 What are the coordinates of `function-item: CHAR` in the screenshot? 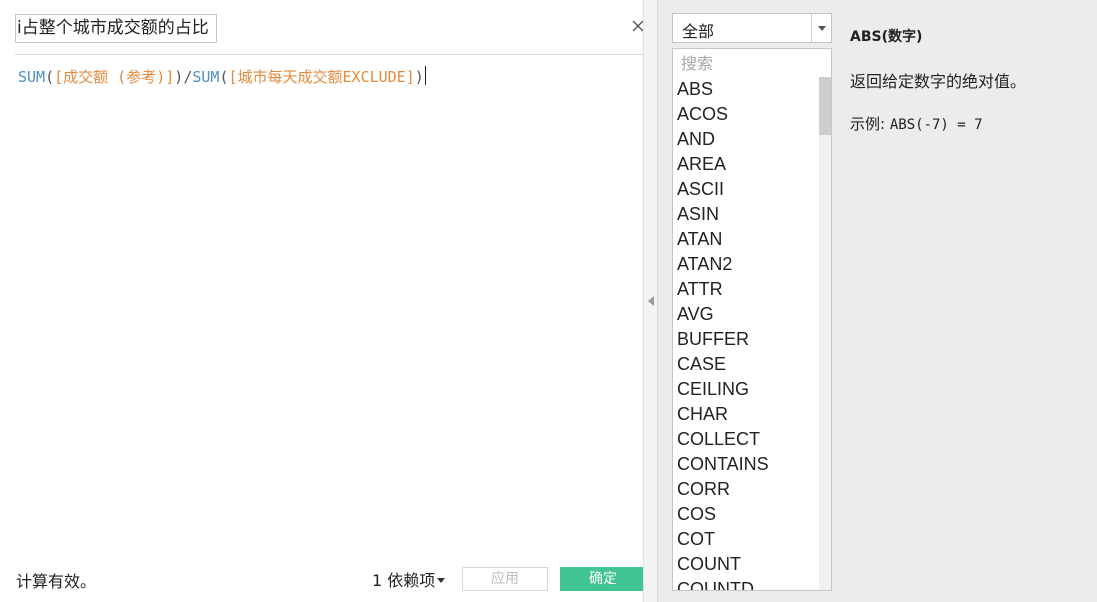 It's located at (752, 414).